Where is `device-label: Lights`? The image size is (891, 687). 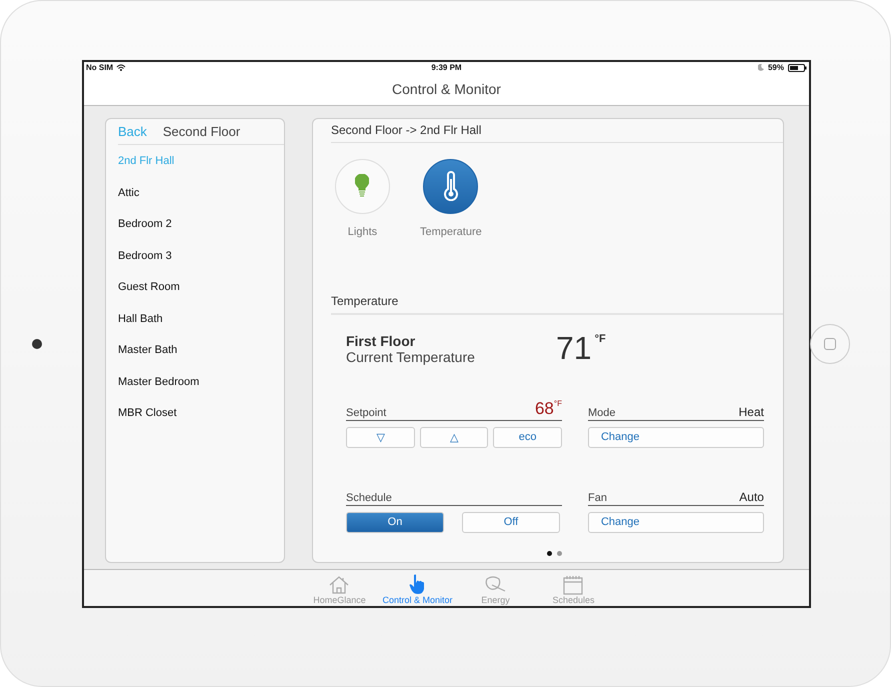
device-label: Lights is located at coordinates (363, 232).